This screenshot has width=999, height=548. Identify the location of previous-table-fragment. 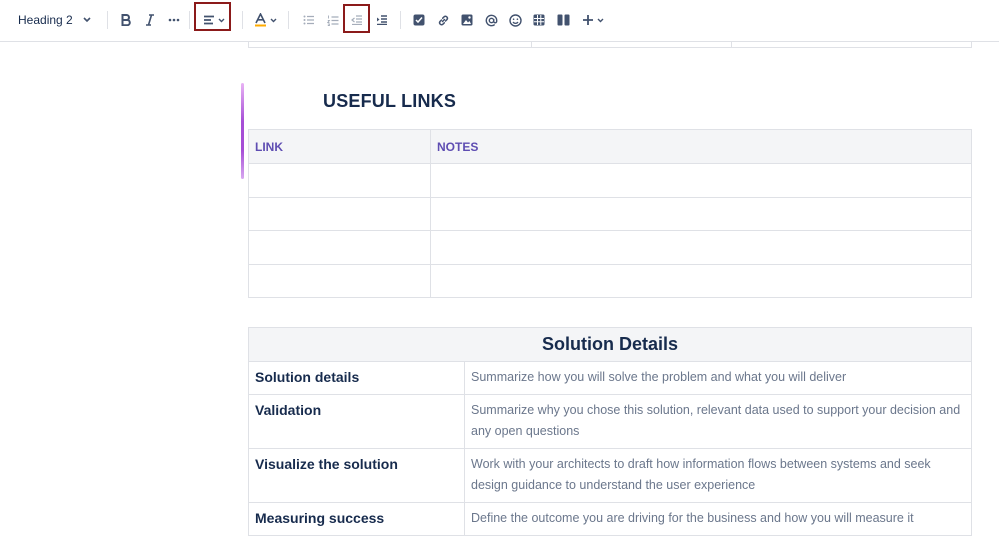
(610, 45).